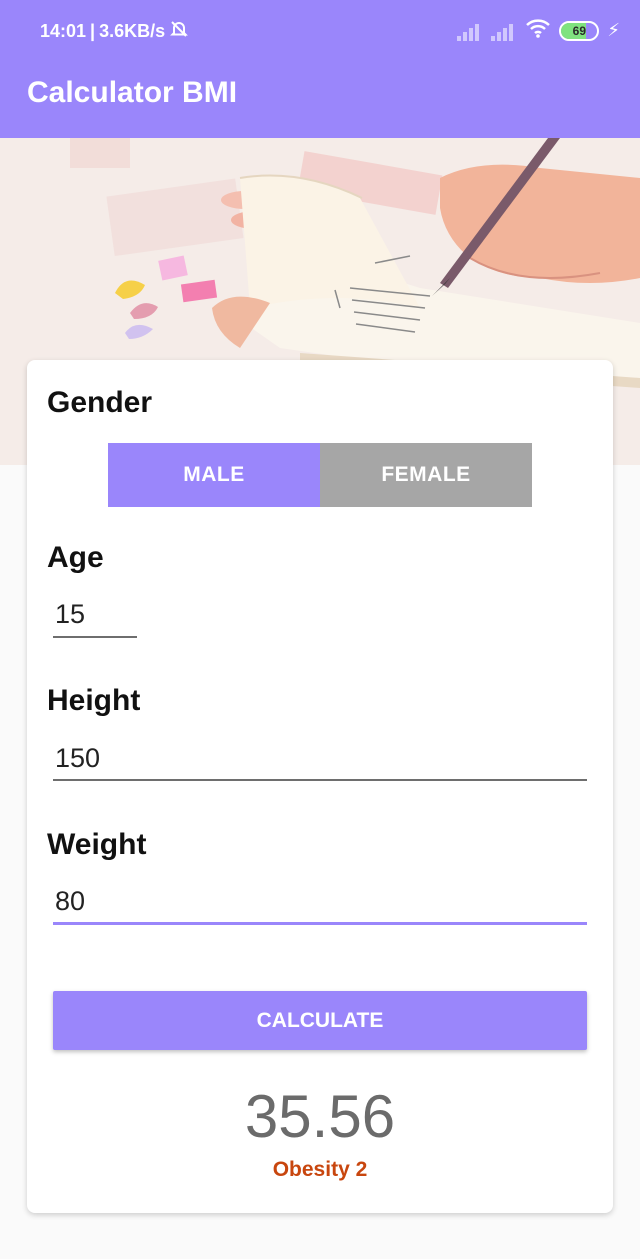  What do you see at coordinates (97, 844) in the screenshot?
I see `weight-label: Weight` at bounding box center [97, 844].